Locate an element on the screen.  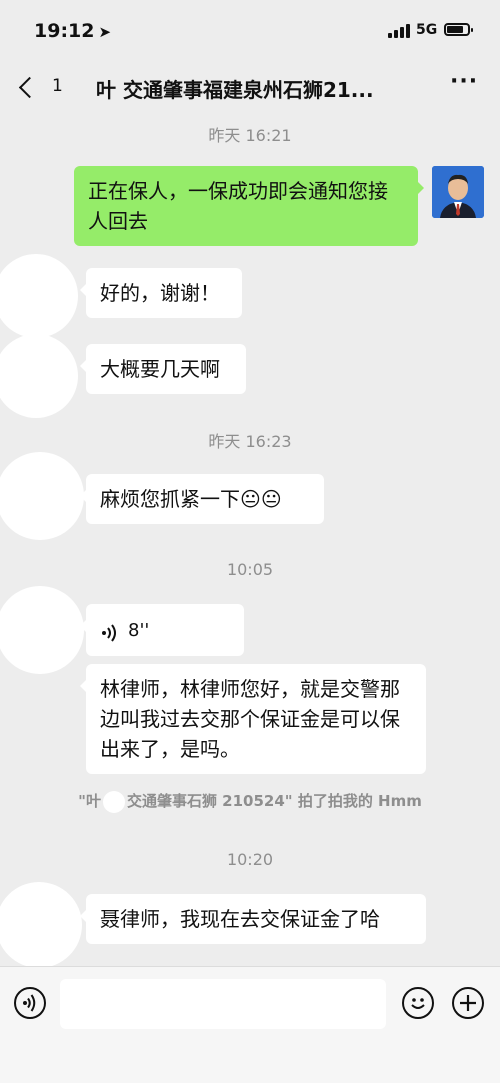
message-in: 好的，谢谢！ is located at coordinates (161, 293).